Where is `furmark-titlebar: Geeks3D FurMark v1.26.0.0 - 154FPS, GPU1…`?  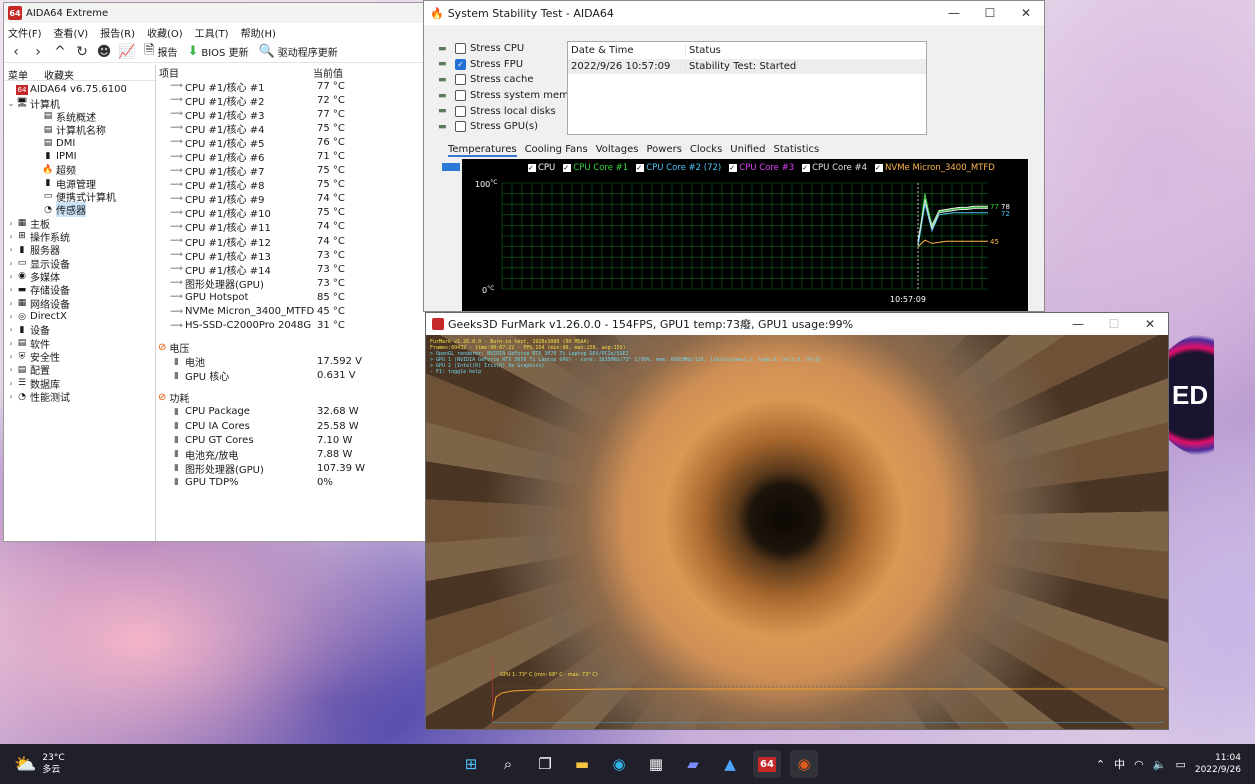
furmark-titlebar: Geeks3D FurMark v1.26.0.0 - 154FPS, GPU1… is located at coordinates (797, 324).